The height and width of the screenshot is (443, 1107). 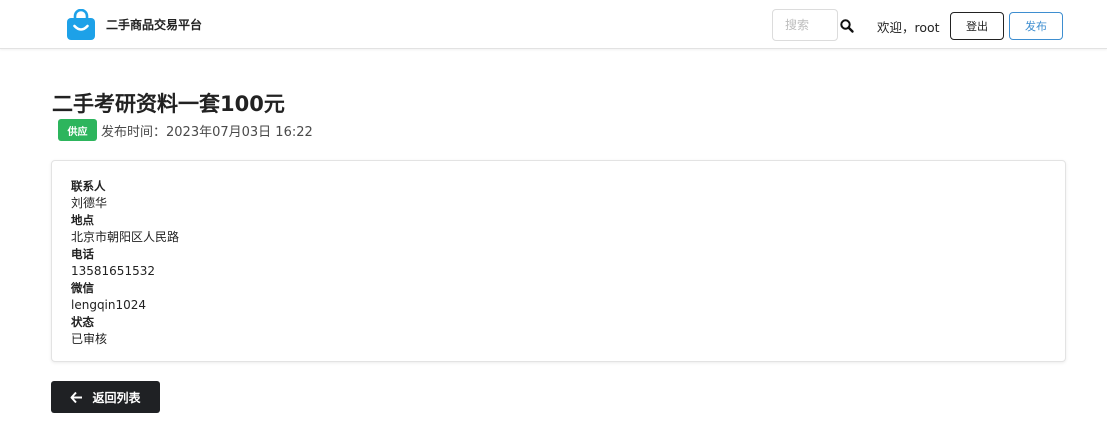 What do you see at coordinates (553, 24) in the screenshot?
I see `top-navbar: 二手商品交易平台 欢迎，root 登出 发布` at bounding box center [553, 24].